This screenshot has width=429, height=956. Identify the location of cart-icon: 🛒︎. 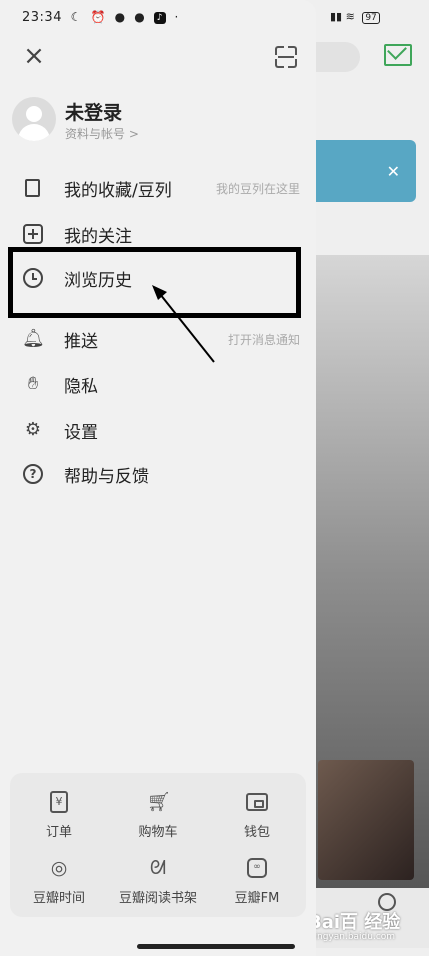
(159, 802).